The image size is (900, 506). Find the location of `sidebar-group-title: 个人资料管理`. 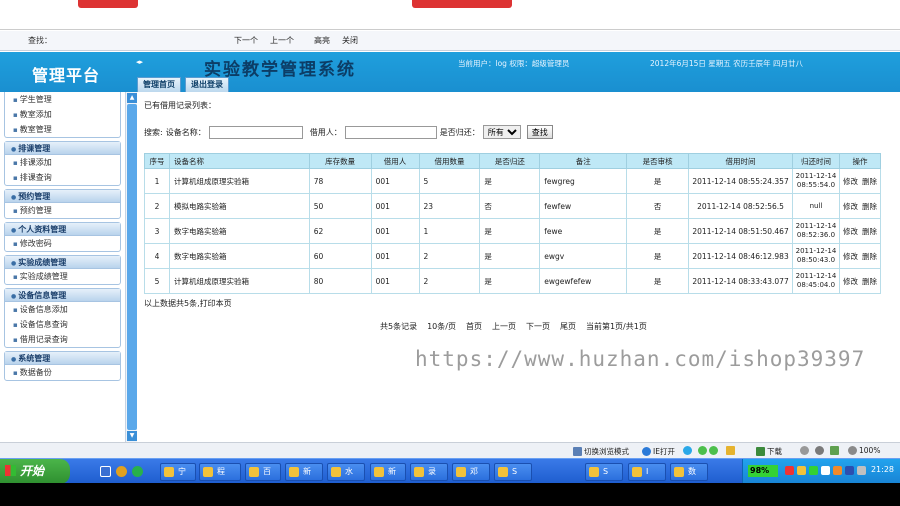

sidebar-group-title: 个人资料管理 is located at coordinates (62, 229).